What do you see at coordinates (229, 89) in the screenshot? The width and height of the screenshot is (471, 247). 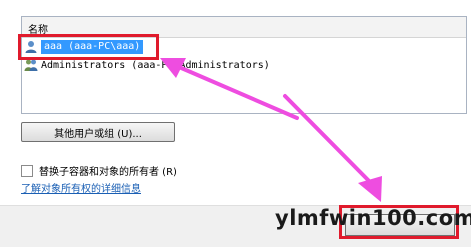 I see `arrow-to-owner` at bounding box center [229, 89].